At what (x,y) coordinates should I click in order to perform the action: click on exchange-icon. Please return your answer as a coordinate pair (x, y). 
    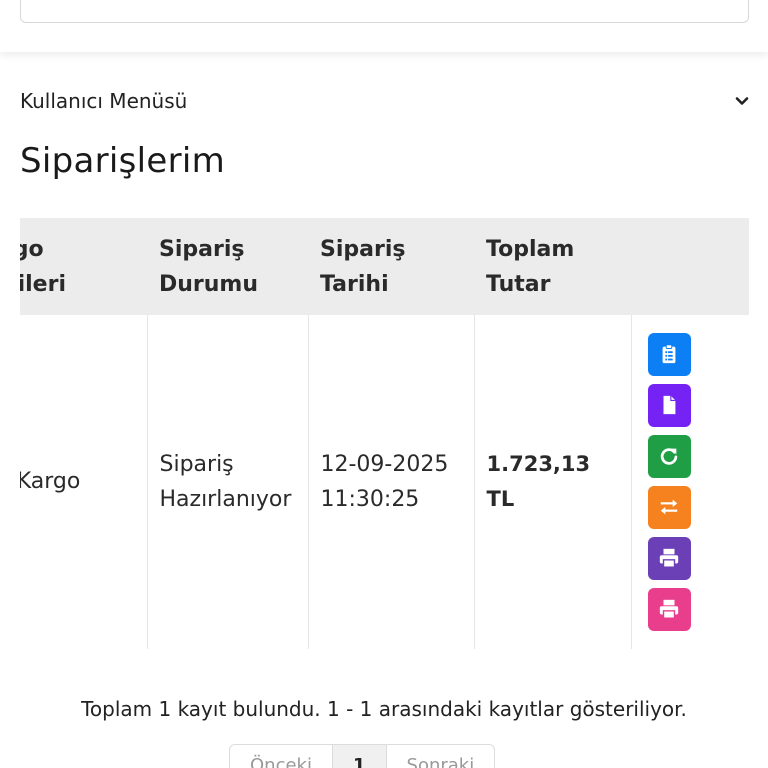
    Looking at the image, I should click on (669, 507).